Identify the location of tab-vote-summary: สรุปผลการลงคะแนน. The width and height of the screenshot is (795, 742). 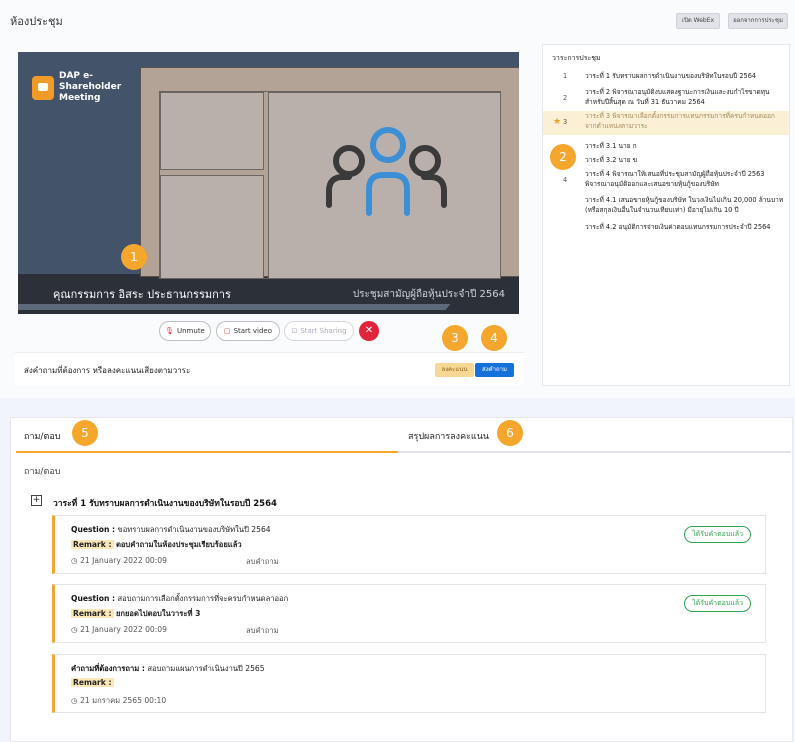
(448, 436).